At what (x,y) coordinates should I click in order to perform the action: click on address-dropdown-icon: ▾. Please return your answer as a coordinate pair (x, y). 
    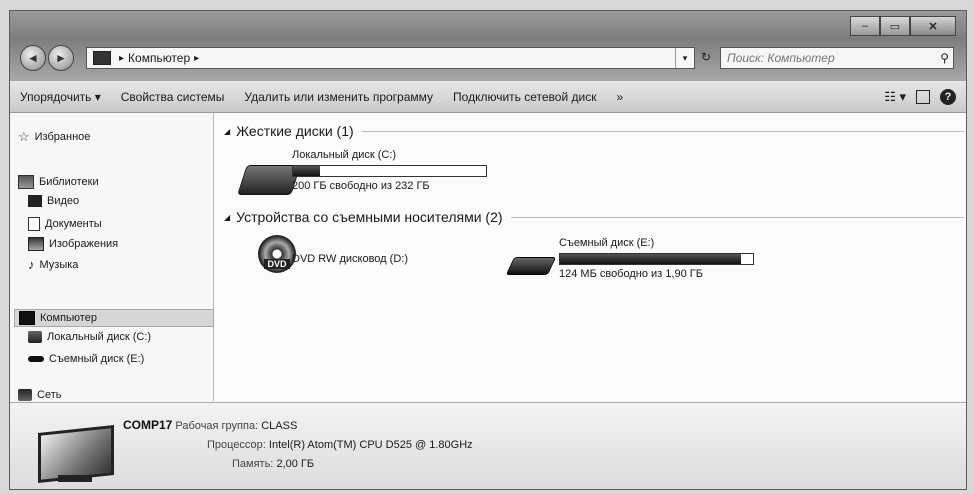
    Looking at the image, I should click on (684, 58).